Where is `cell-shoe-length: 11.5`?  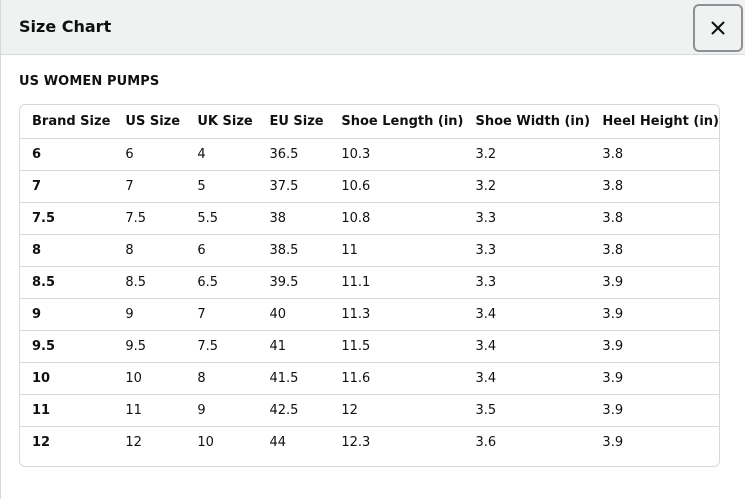
cell-shoe-length: 11.5 is located at coordinates (396, 346).